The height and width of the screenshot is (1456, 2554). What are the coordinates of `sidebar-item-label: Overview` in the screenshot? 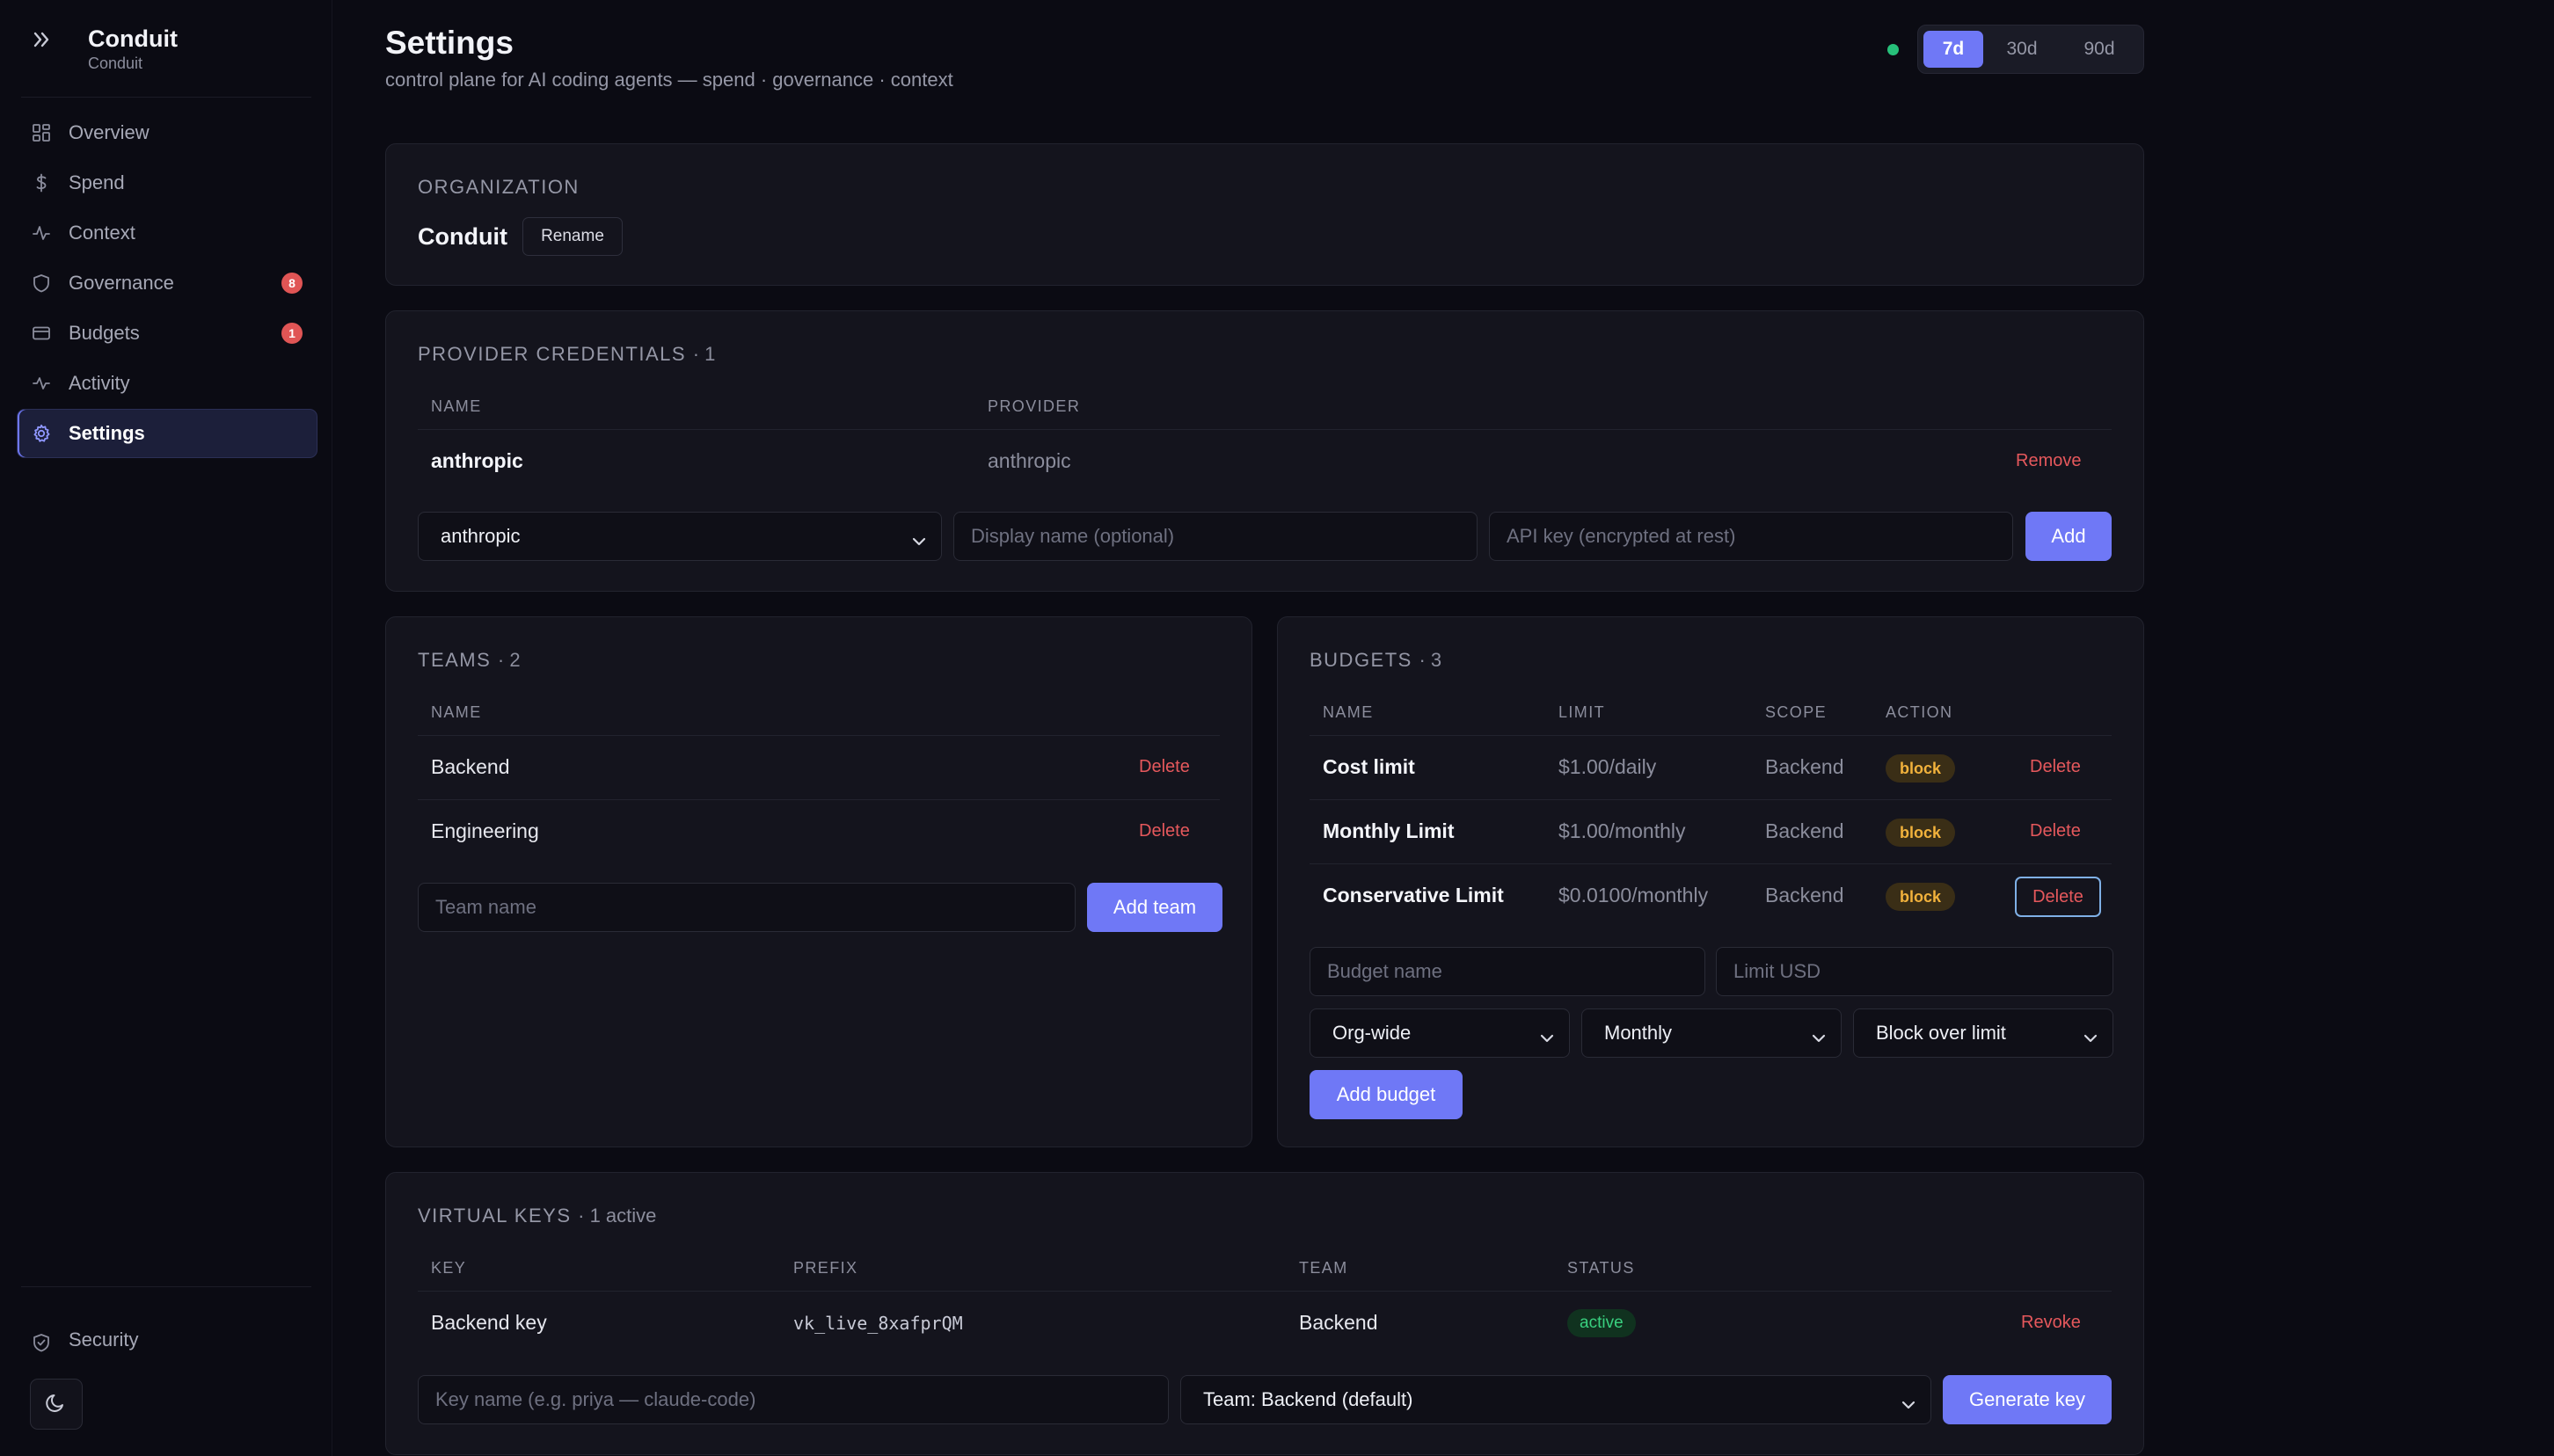 It's located at (109, 132).